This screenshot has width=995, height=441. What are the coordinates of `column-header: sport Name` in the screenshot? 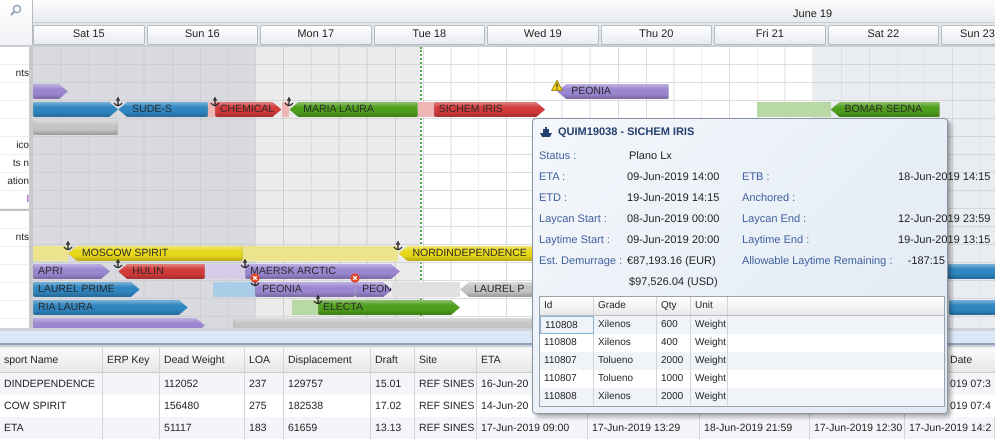 It's located at (31, 360).